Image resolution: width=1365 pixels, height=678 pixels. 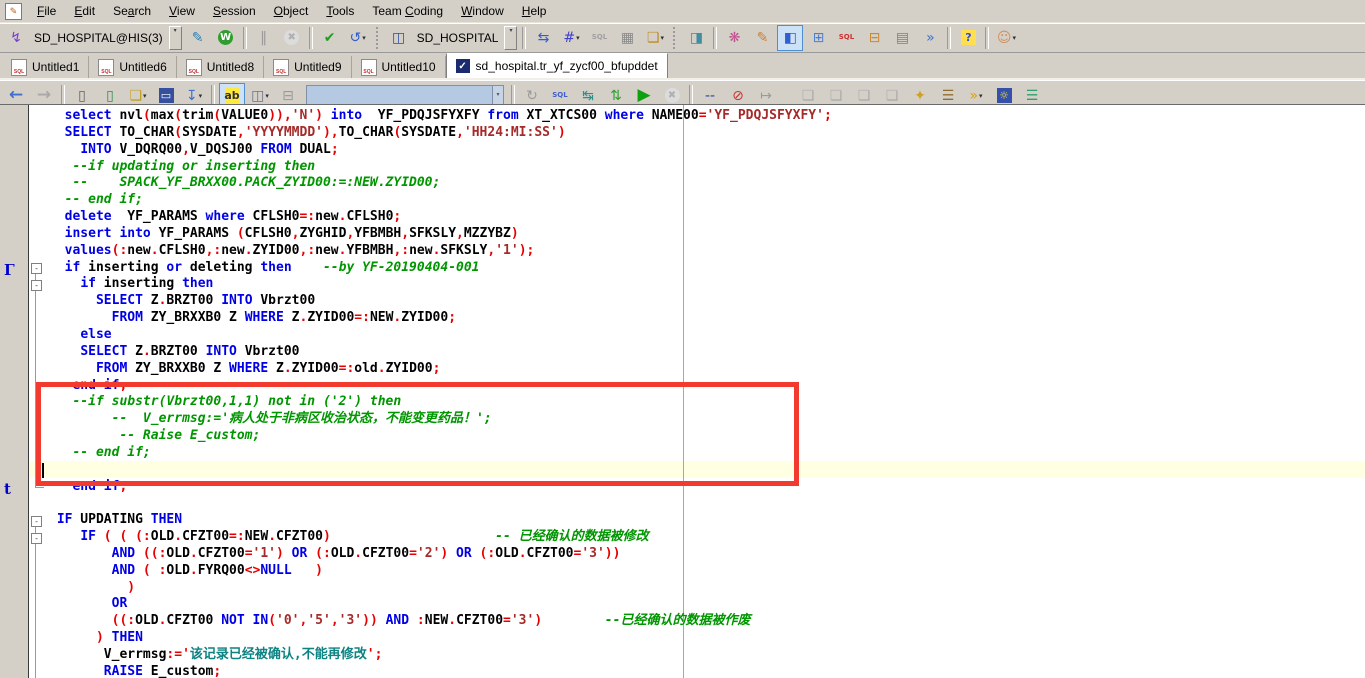 I want to click on menu-edit: Edit, so click(x=84, y=11).